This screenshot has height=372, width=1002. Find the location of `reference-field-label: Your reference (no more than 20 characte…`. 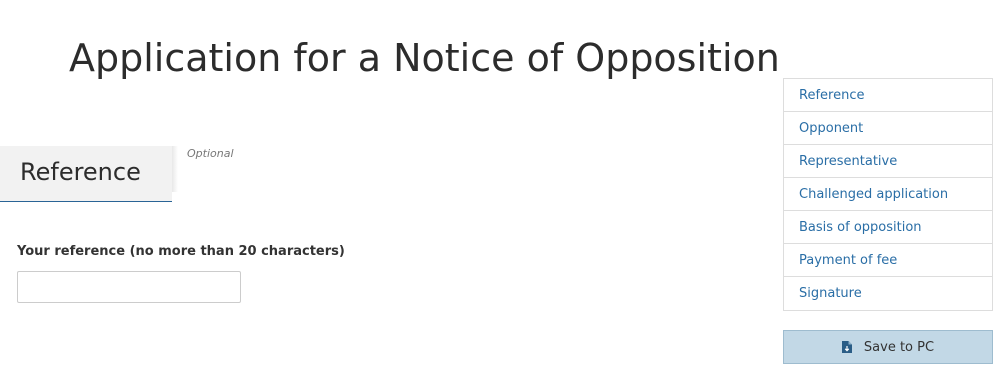

reference-field-label: Your reference (no more than 20 characte… is located at coordinates (181, 251).